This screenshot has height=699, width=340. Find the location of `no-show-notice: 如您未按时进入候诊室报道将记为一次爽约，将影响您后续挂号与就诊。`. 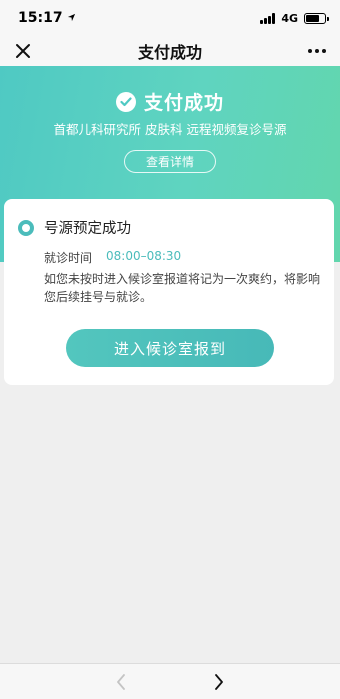

no-show-notice: 如您未按时进入候诊室报道将记为一次爽约，将影响您后续挂号与就诊。 is located at coordinates (182, 288).